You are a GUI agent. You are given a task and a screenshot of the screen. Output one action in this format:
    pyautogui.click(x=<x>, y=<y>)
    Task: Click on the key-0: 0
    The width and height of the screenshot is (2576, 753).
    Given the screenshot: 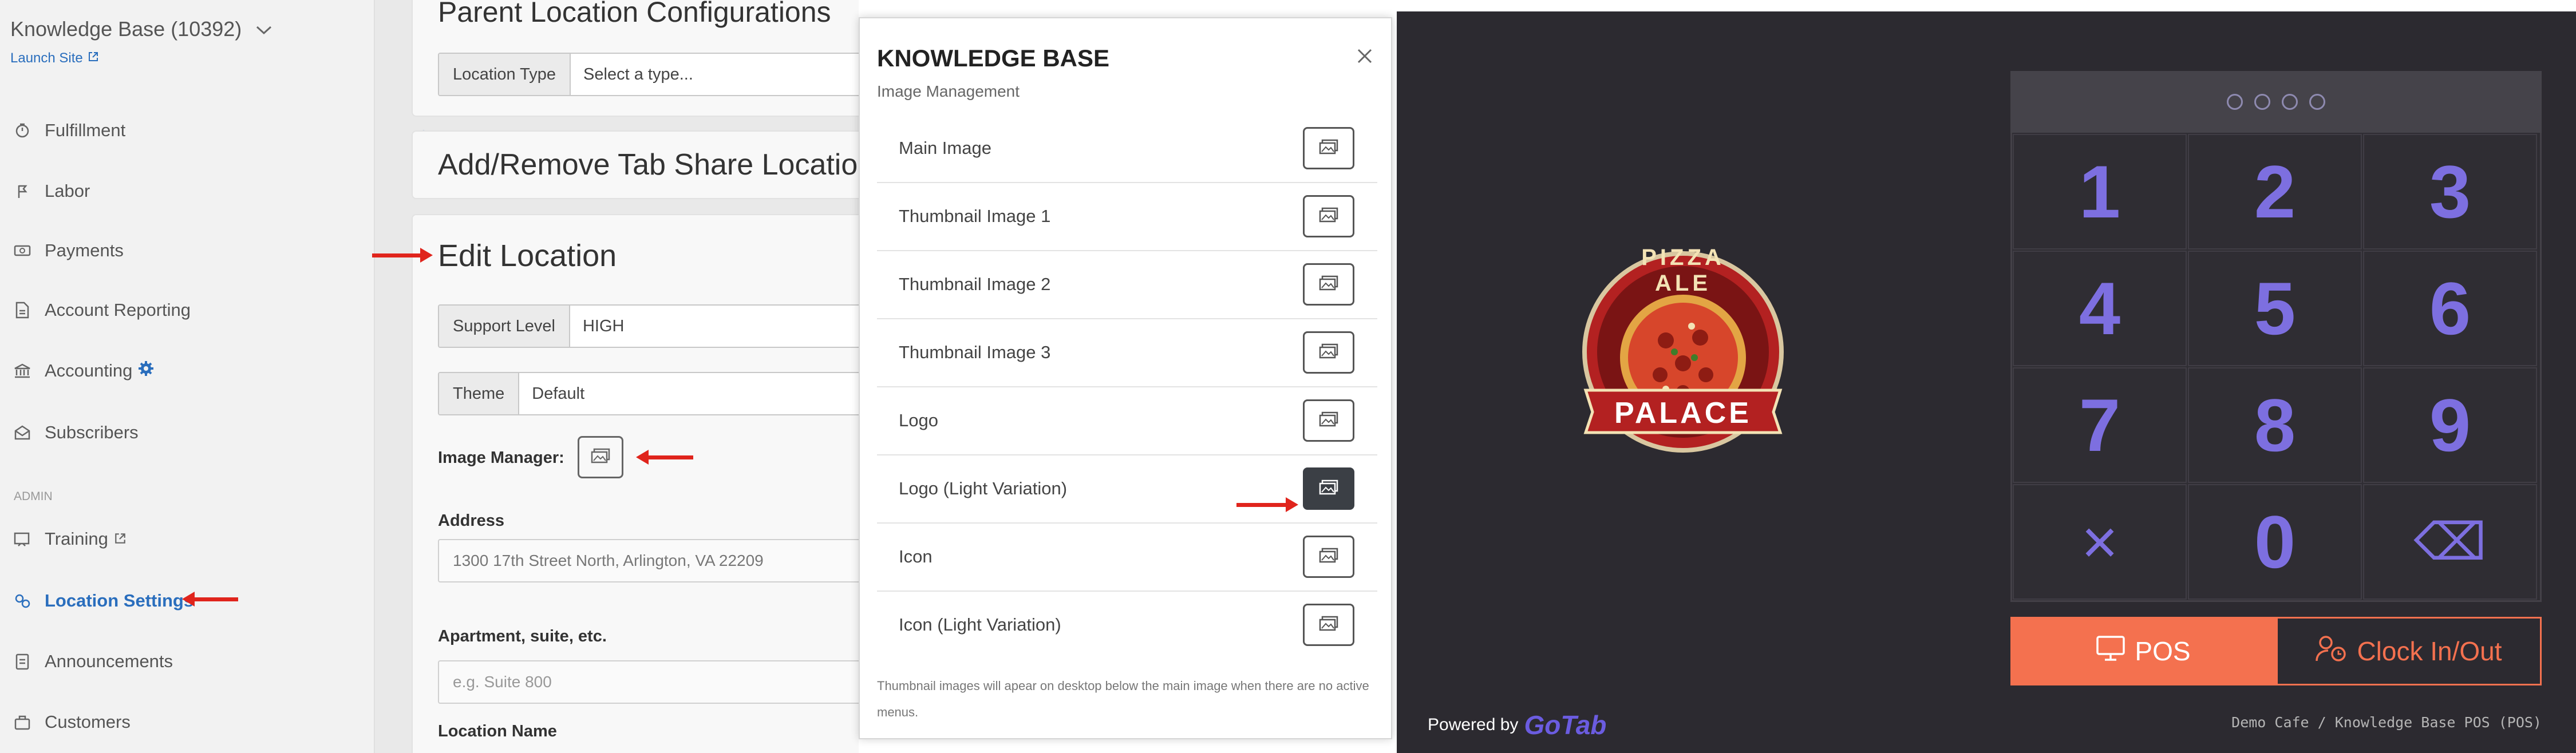 What is the action you would take?
    pyautogui.click(x=2275, y=542)
    